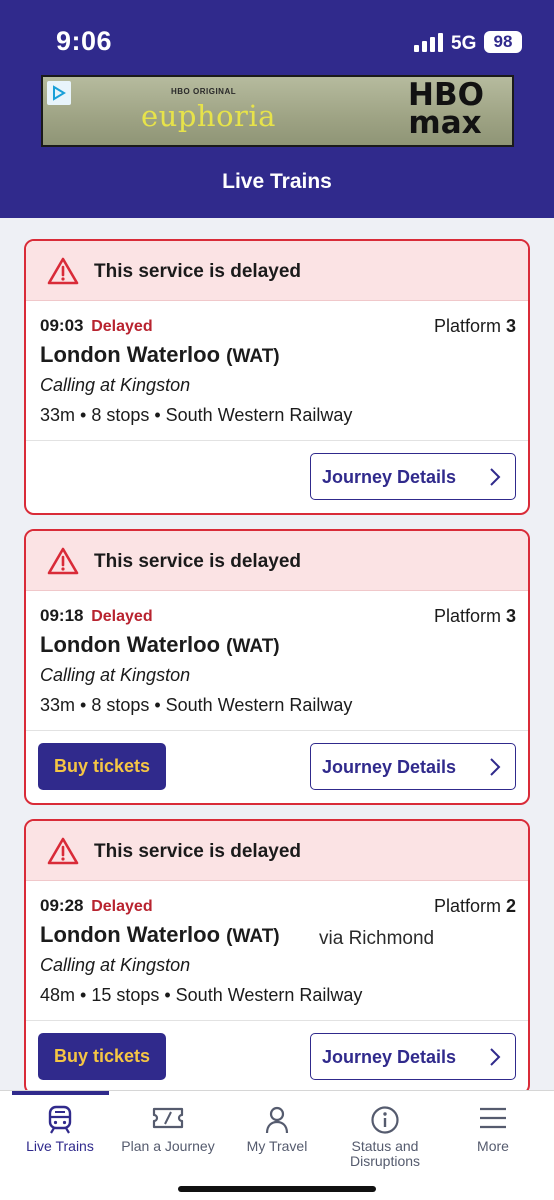 The image size is (554, 1200). I want to click on card-actions: Journey Details, so click(277, 477).